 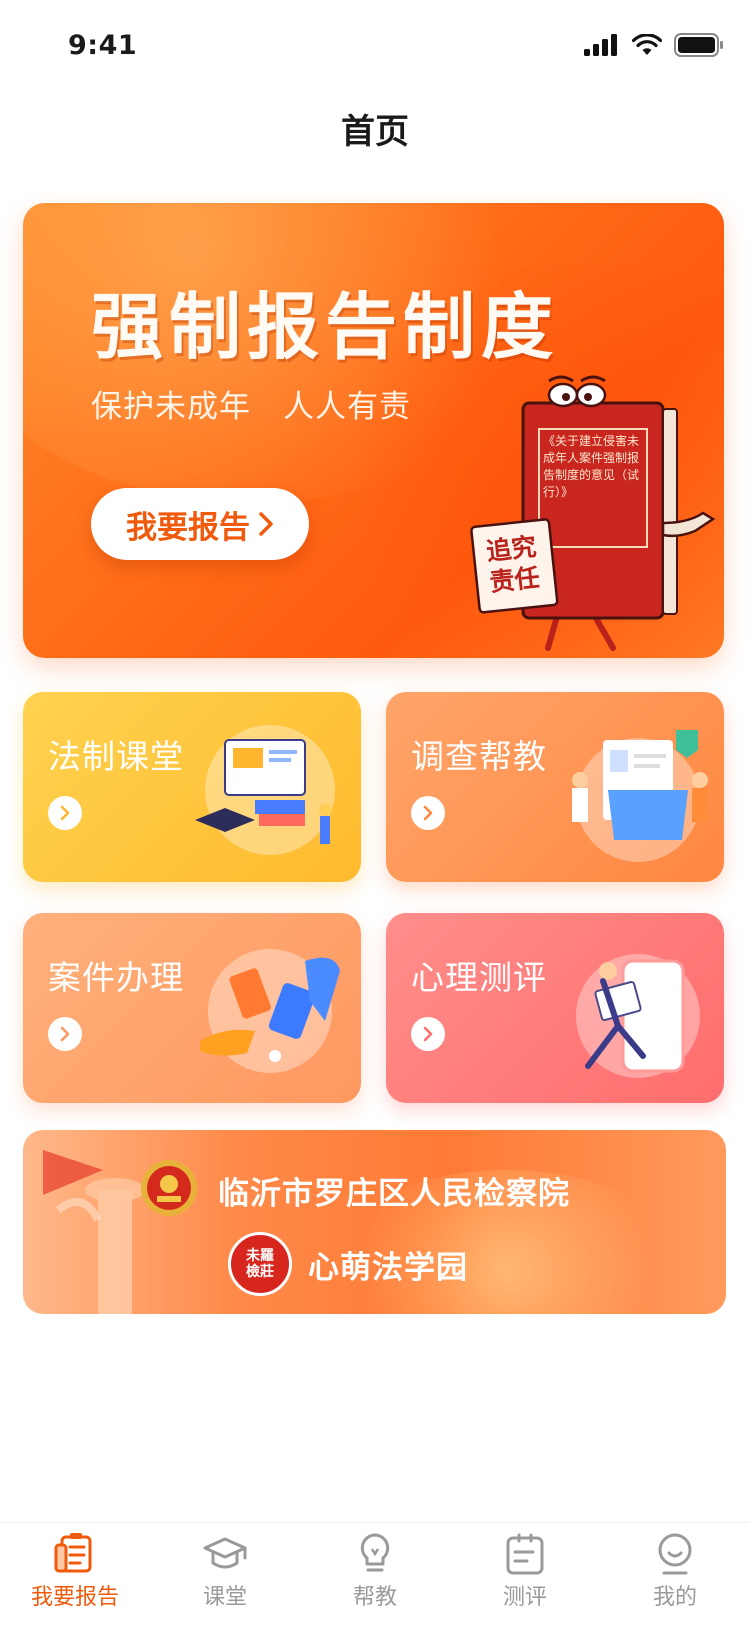 I want to click on wifi-icon, so click(x=647, y=44).